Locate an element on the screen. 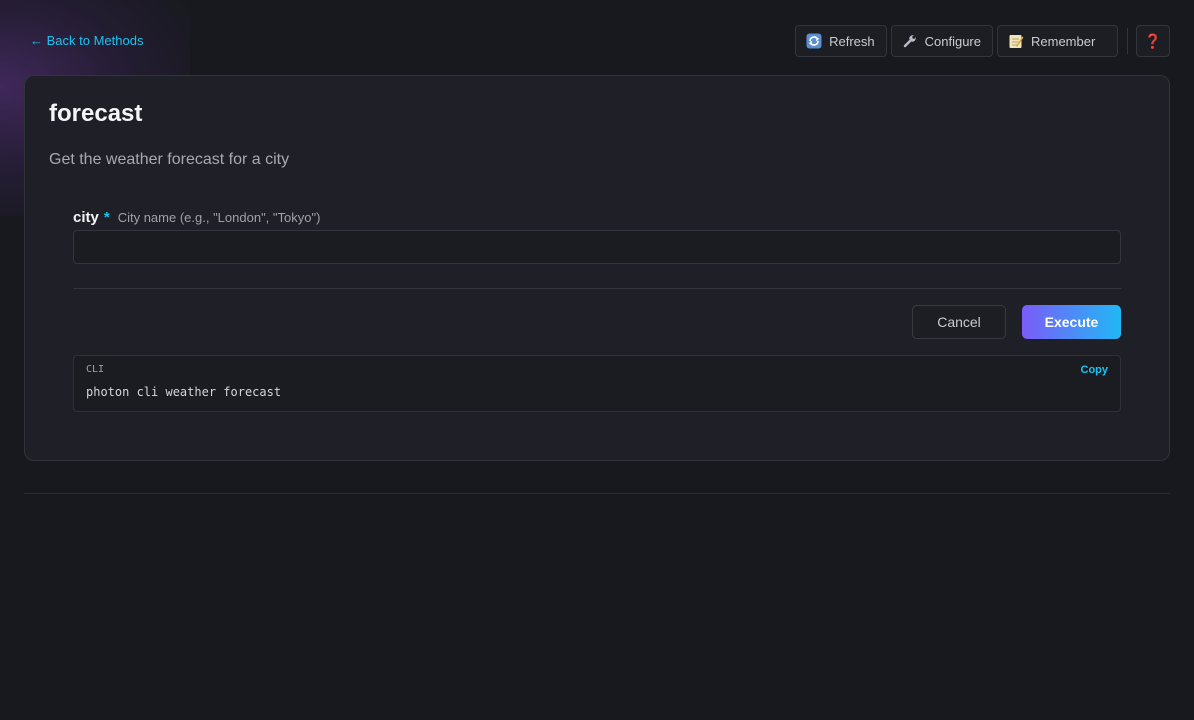 This screenshot has width=1194, height=720. refresh-button: Refresh is located at coordinates (841, 41).